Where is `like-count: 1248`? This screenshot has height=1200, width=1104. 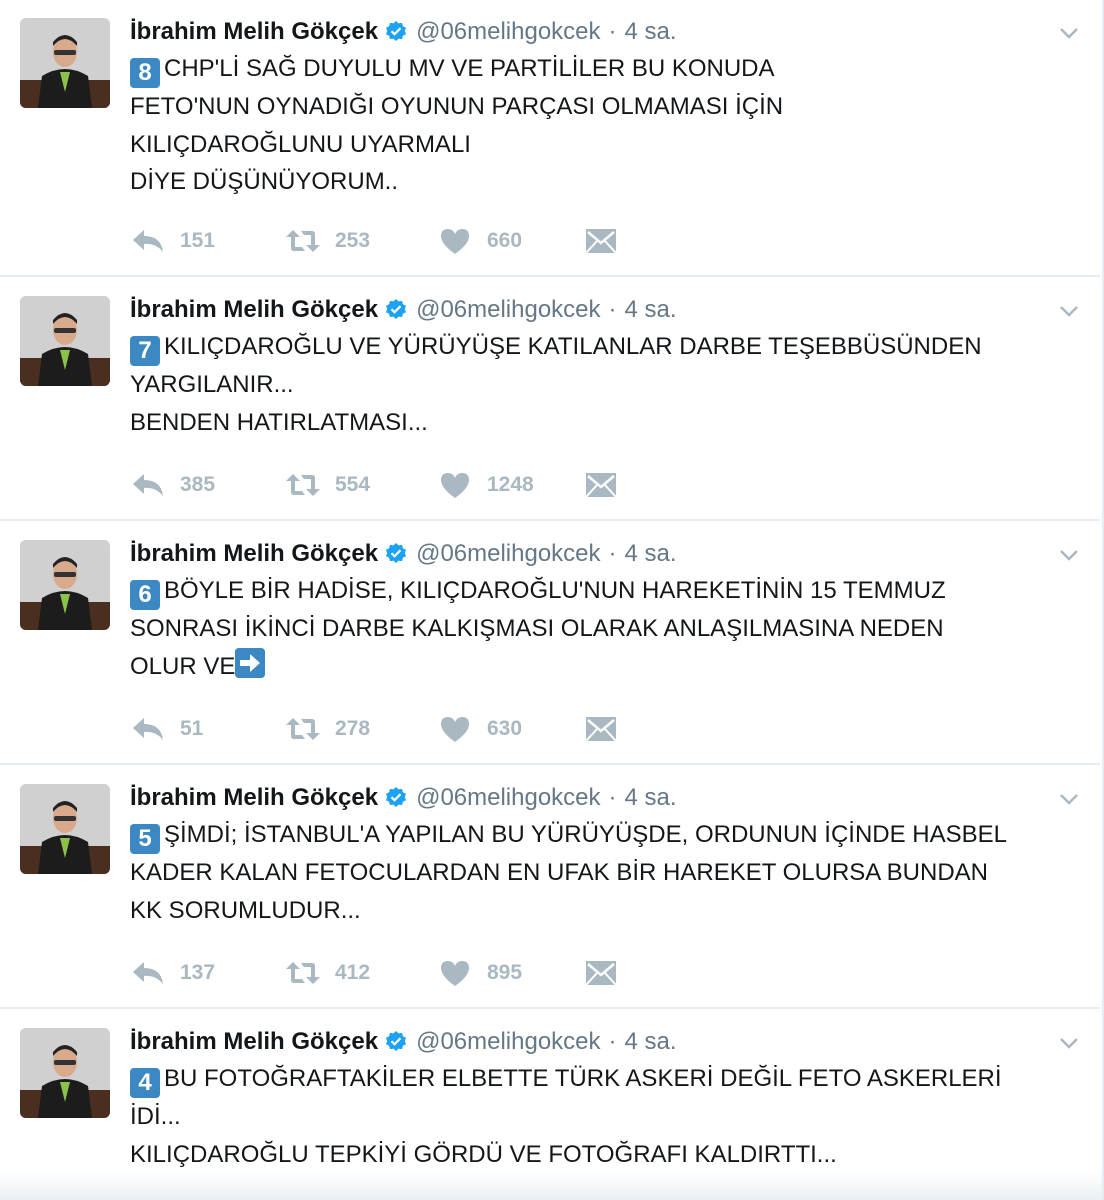
like-count: 1248 is located at coordinates (510, 484).